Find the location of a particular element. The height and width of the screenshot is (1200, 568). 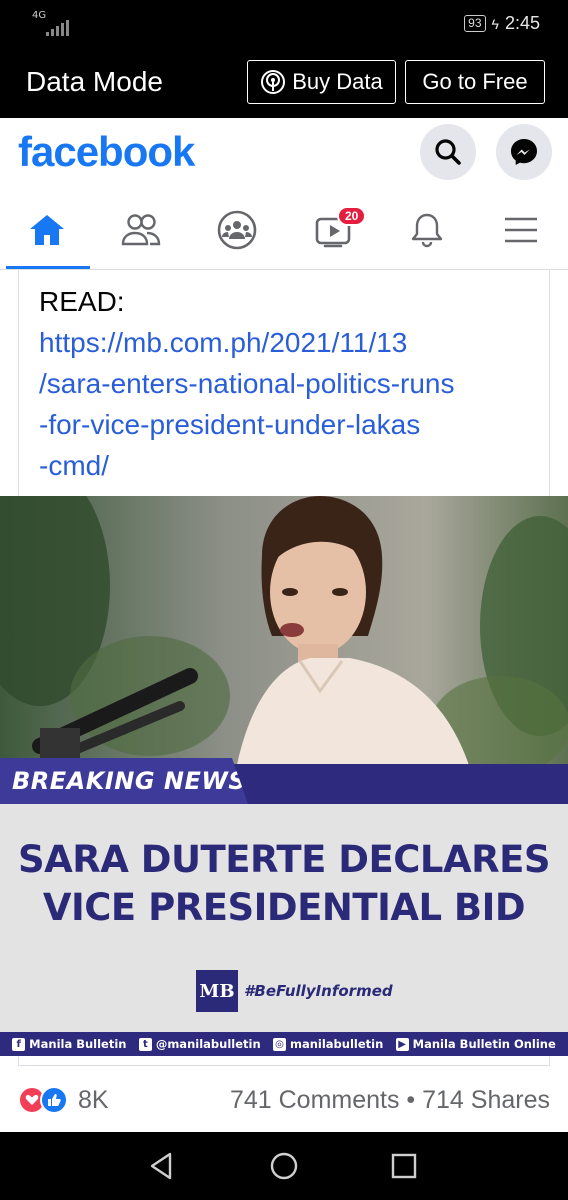

like-reaction-icon is located at coordinates (54, 1100).